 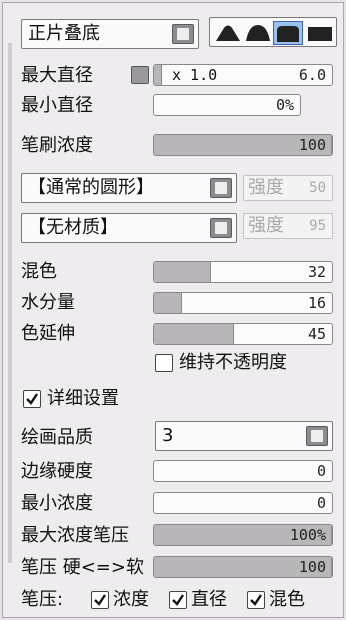 What do you see at coordinates (243, 75) in the screenshot?
I see `max-diameter-slider: x 1.0 6.0` at bounding box center [243, 75].